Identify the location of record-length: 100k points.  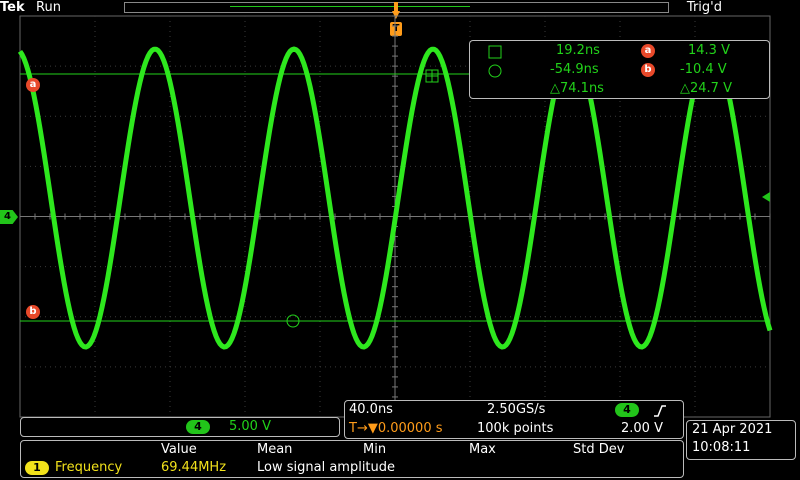
(515, 428).